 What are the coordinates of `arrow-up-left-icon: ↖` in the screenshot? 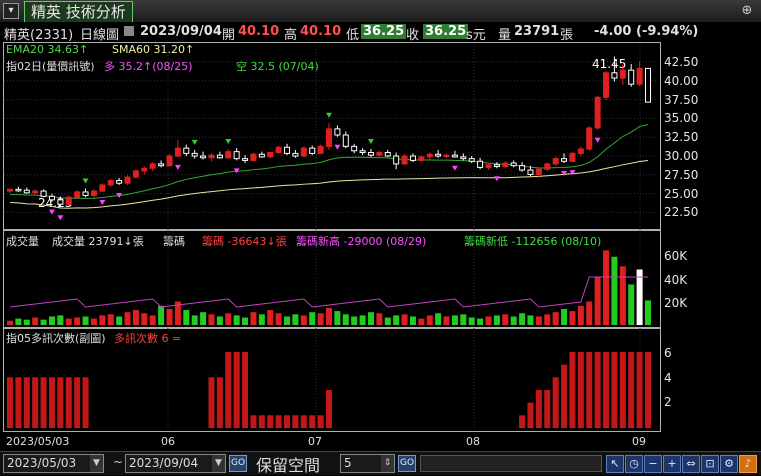 It's located at (615, 464).